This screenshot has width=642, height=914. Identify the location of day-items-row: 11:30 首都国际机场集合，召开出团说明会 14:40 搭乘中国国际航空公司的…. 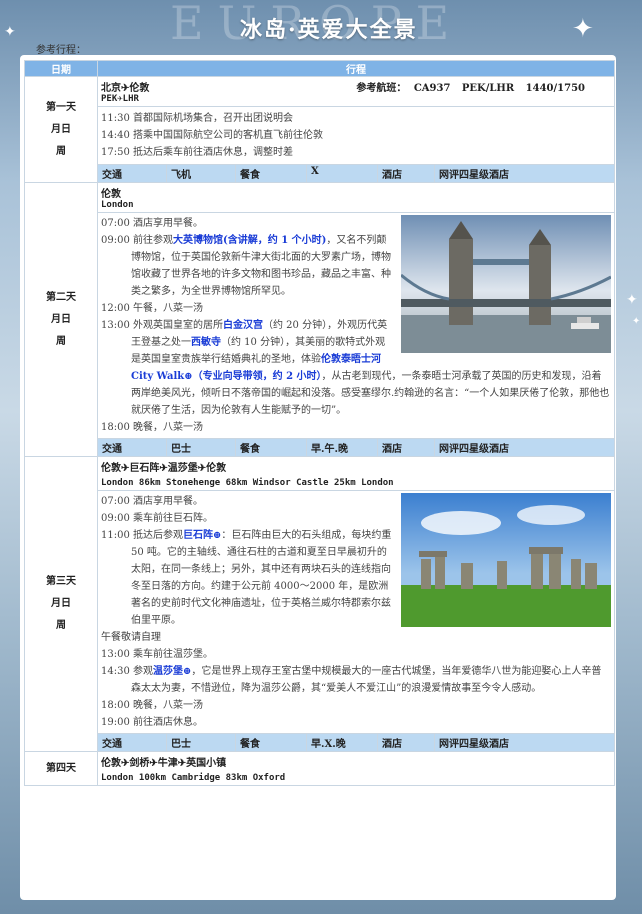
(320, 135).